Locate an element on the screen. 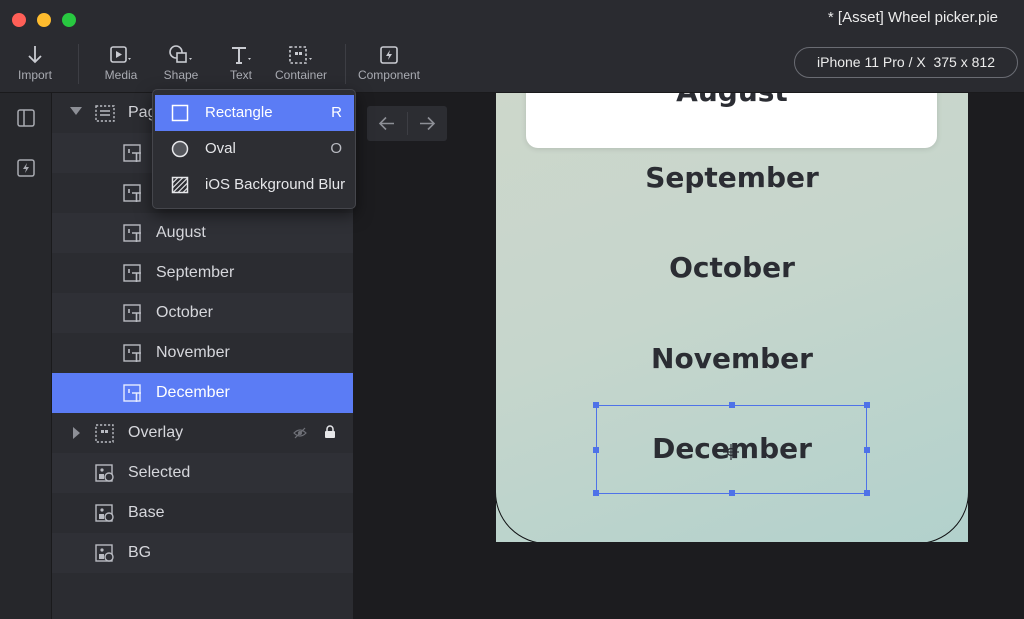  component-button: Component is located at coordinates (389, 66).